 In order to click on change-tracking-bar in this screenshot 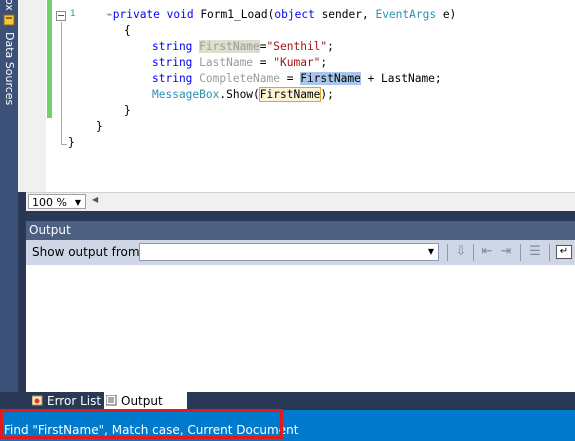, I will do `click(49, 59)`.